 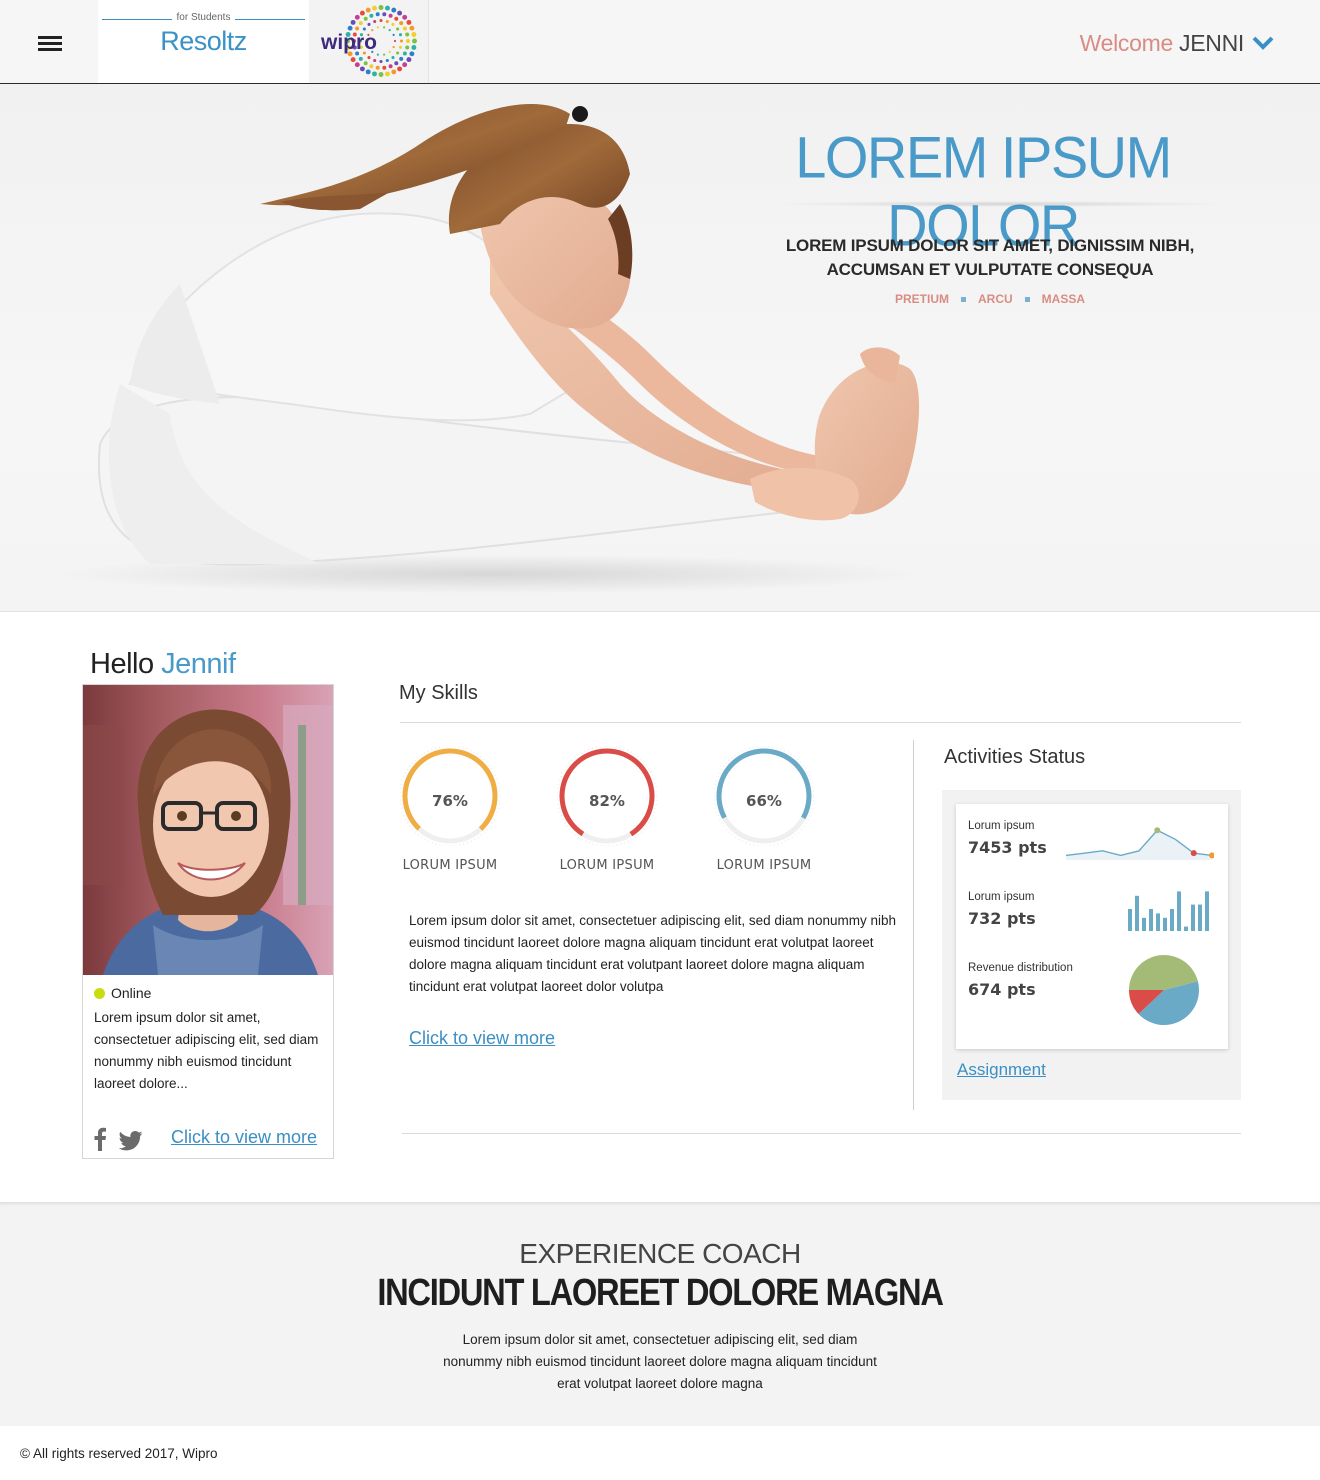 What do you see at coordinates (1093, 917) in the screenshot?
I see `activity-row: Lorum ipsum 732 pts` at bounding box center [1093, 917].